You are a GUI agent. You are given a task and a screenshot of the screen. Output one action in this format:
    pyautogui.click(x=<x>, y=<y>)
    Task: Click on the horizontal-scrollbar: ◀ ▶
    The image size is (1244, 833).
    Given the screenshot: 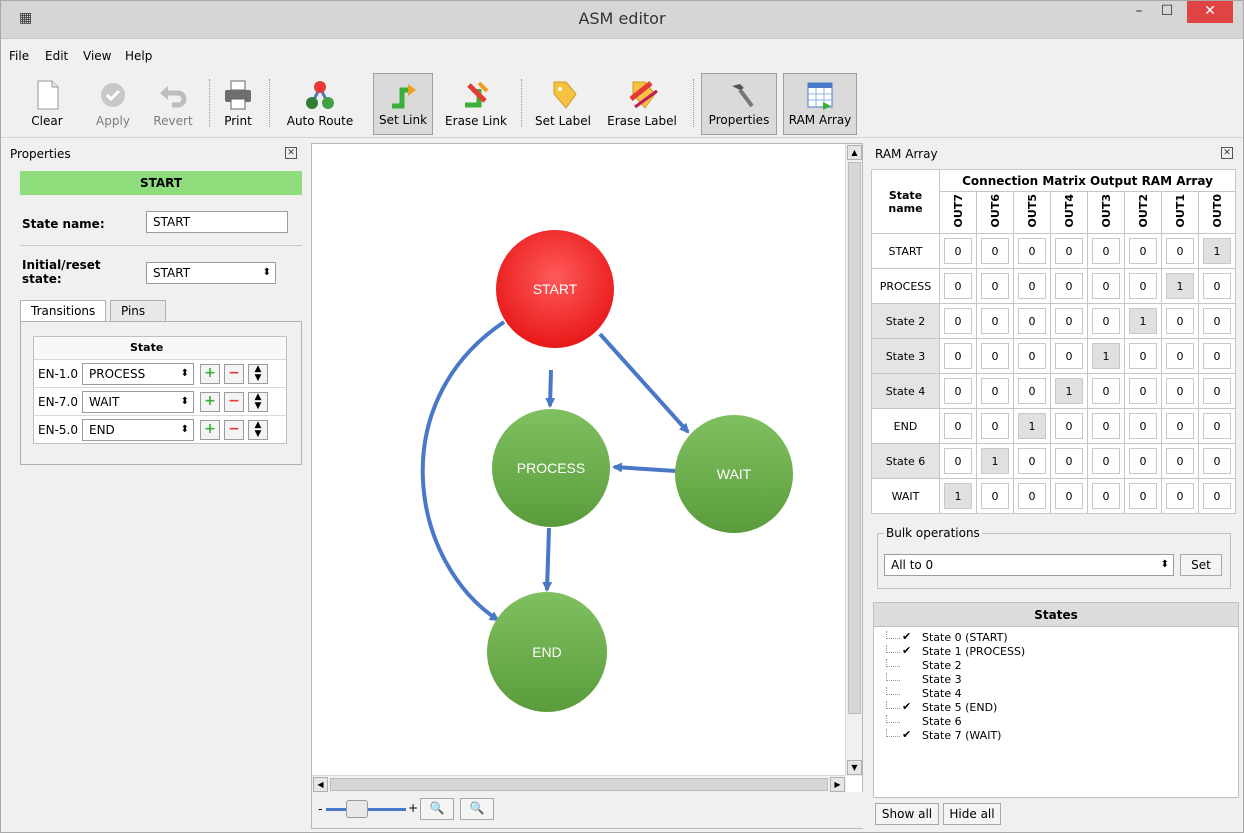 What is the action you would take?
    pyautogui.click(x=579, y=783)
    